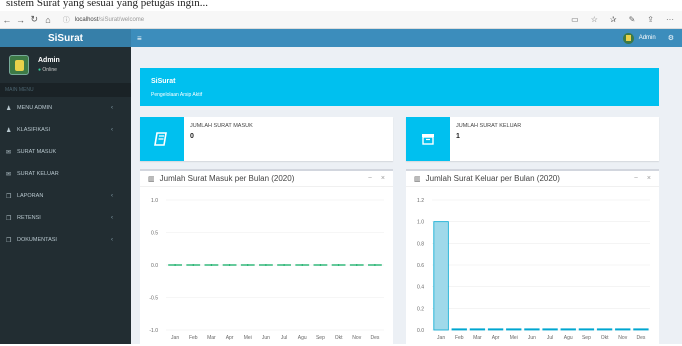 Image resolution: width=682 pixels, height=346 pixels. What do you see at coordinates (266, 139) in the screenshot?
I see `infobox-surat-masuk: JUMLAH SURAT MASUK 0` at bounding box center [266, 139].